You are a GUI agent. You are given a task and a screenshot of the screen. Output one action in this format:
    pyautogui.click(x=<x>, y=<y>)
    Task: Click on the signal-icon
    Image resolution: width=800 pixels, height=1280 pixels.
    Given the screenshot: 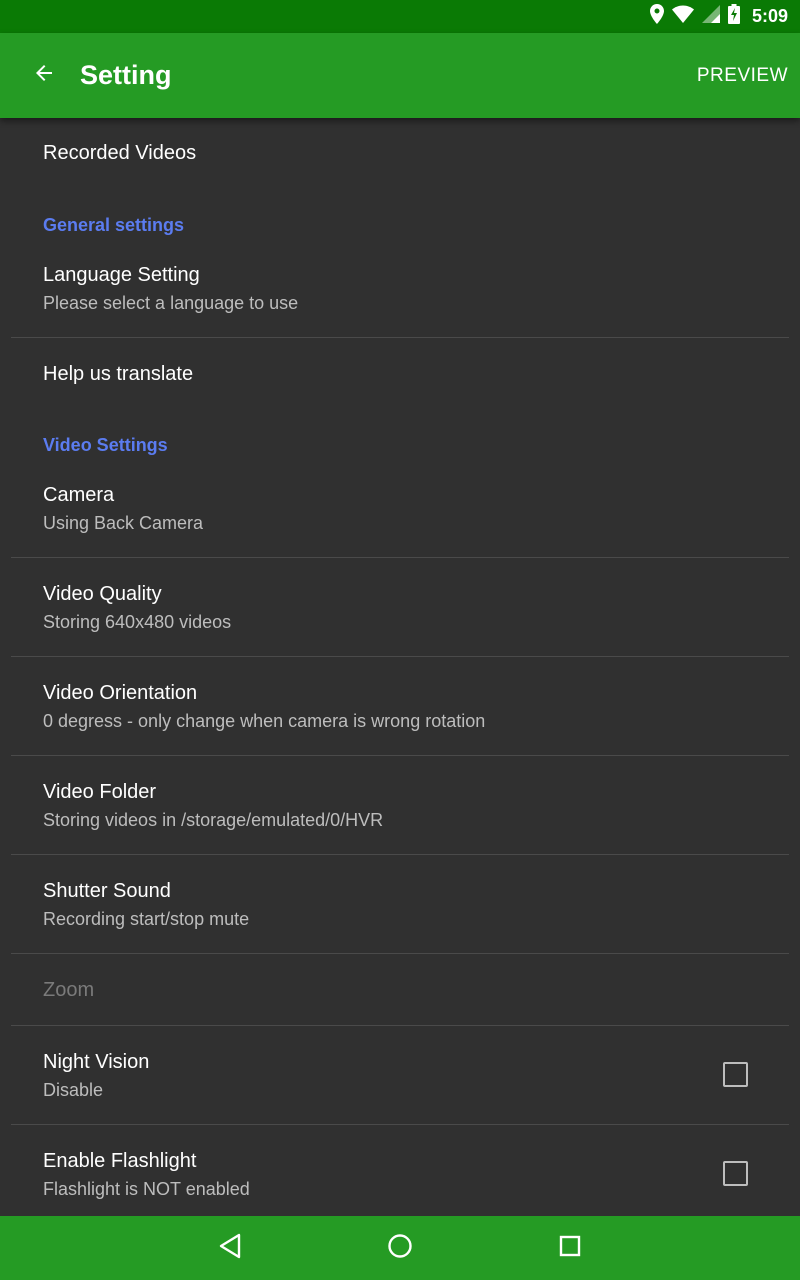 What is the action you would take?
    pyautogui.click(x=710, y=16)
    